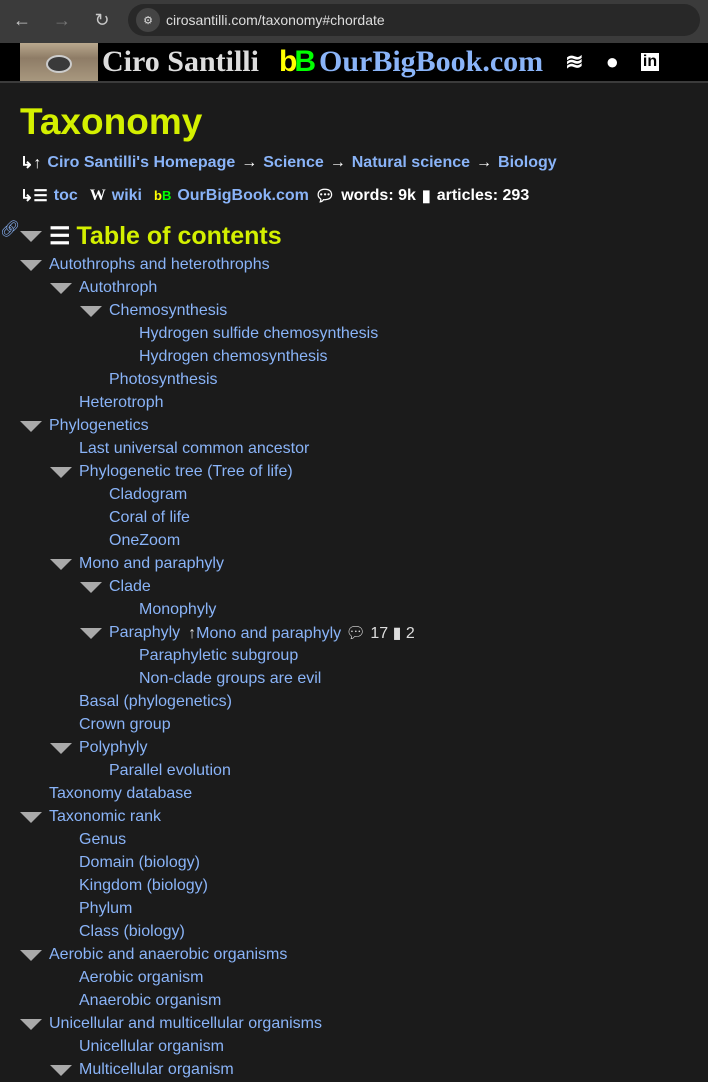 The height and width of the screenshot is (1082, 708). I want to click on toc-item: Phylogenetic tree (Tree of life), so click(364, 471).